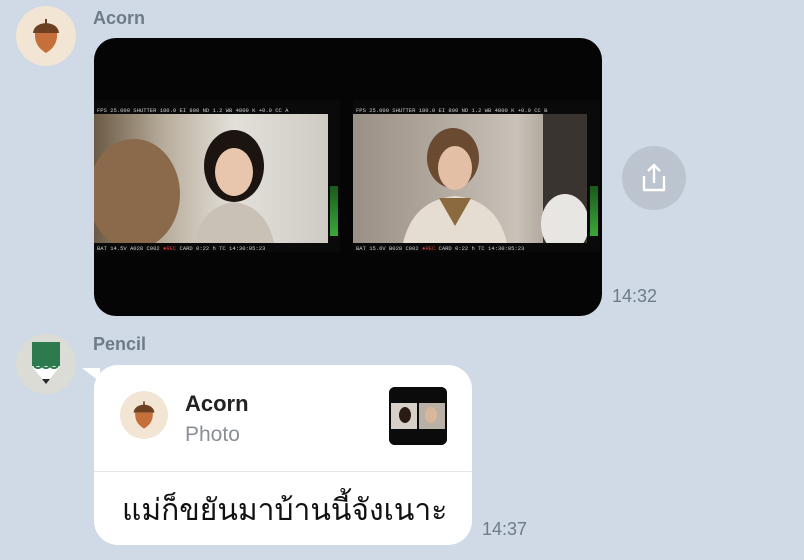 This screenshot has height=560, width=804. I want to click on share-button, so click(654, 178).